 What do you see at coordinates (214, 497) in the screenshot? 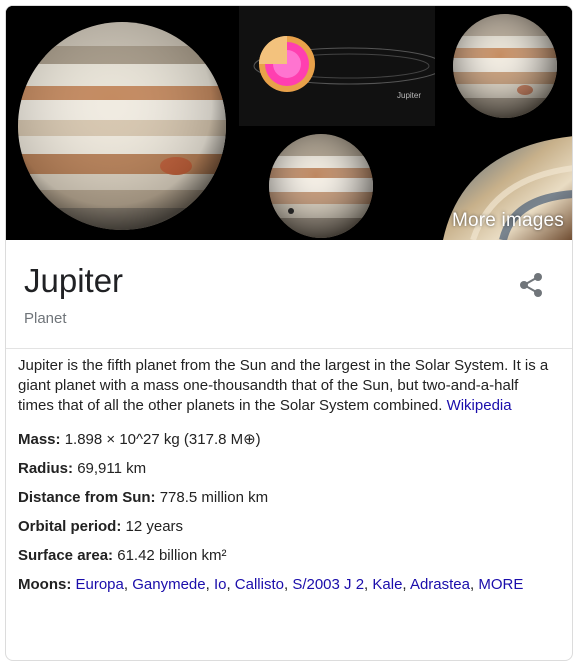
I see `fact-value: 778.5 million km` at bounding box center [214, 497].